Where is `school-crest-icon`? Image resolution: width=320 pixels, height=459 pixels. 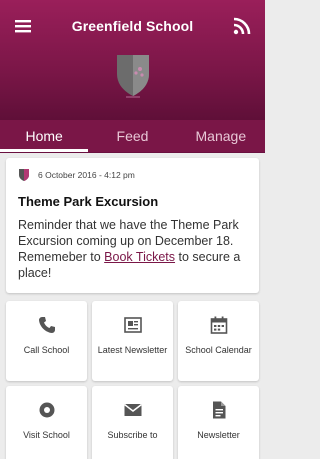
school-crest-icon is located at coordinates (132, 76).